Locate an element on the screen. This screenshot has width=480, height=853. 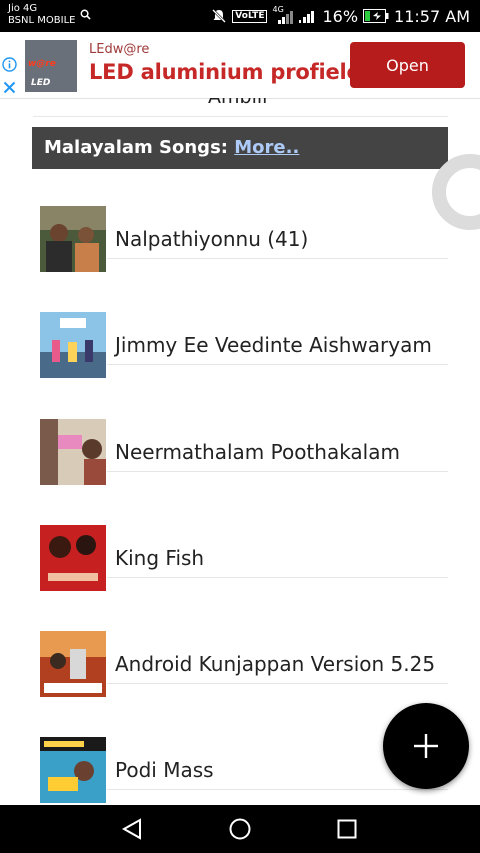
clock: 11:57 AM is located at coordinates (432, 16).